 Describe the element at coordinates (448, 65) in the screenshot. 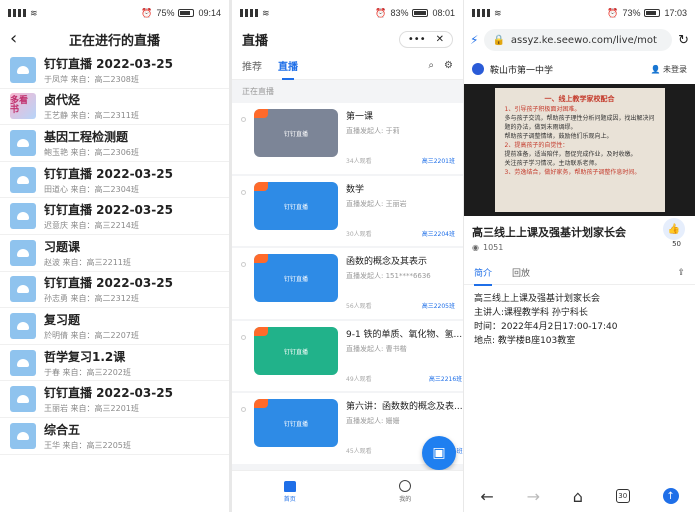

I see `settings-icon: ⚙` at that location.